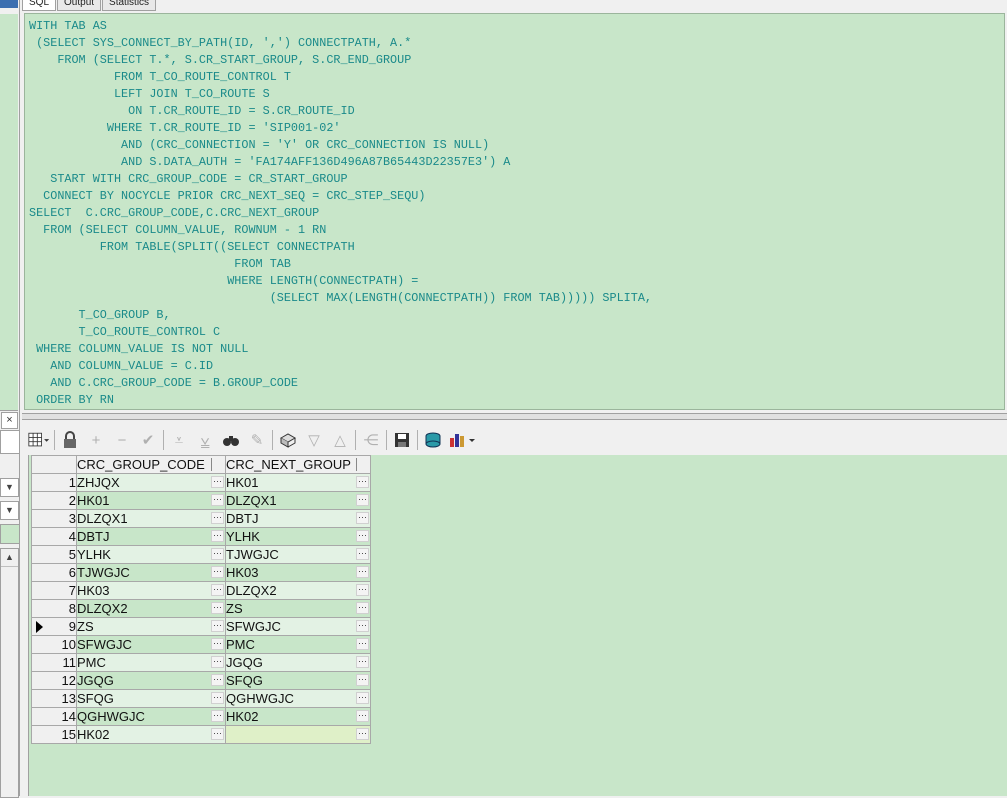 The image size is (1007, 798). Describe the element at coordinates (54, 734) in the screenshot. I see `row-number: 15` at that location.